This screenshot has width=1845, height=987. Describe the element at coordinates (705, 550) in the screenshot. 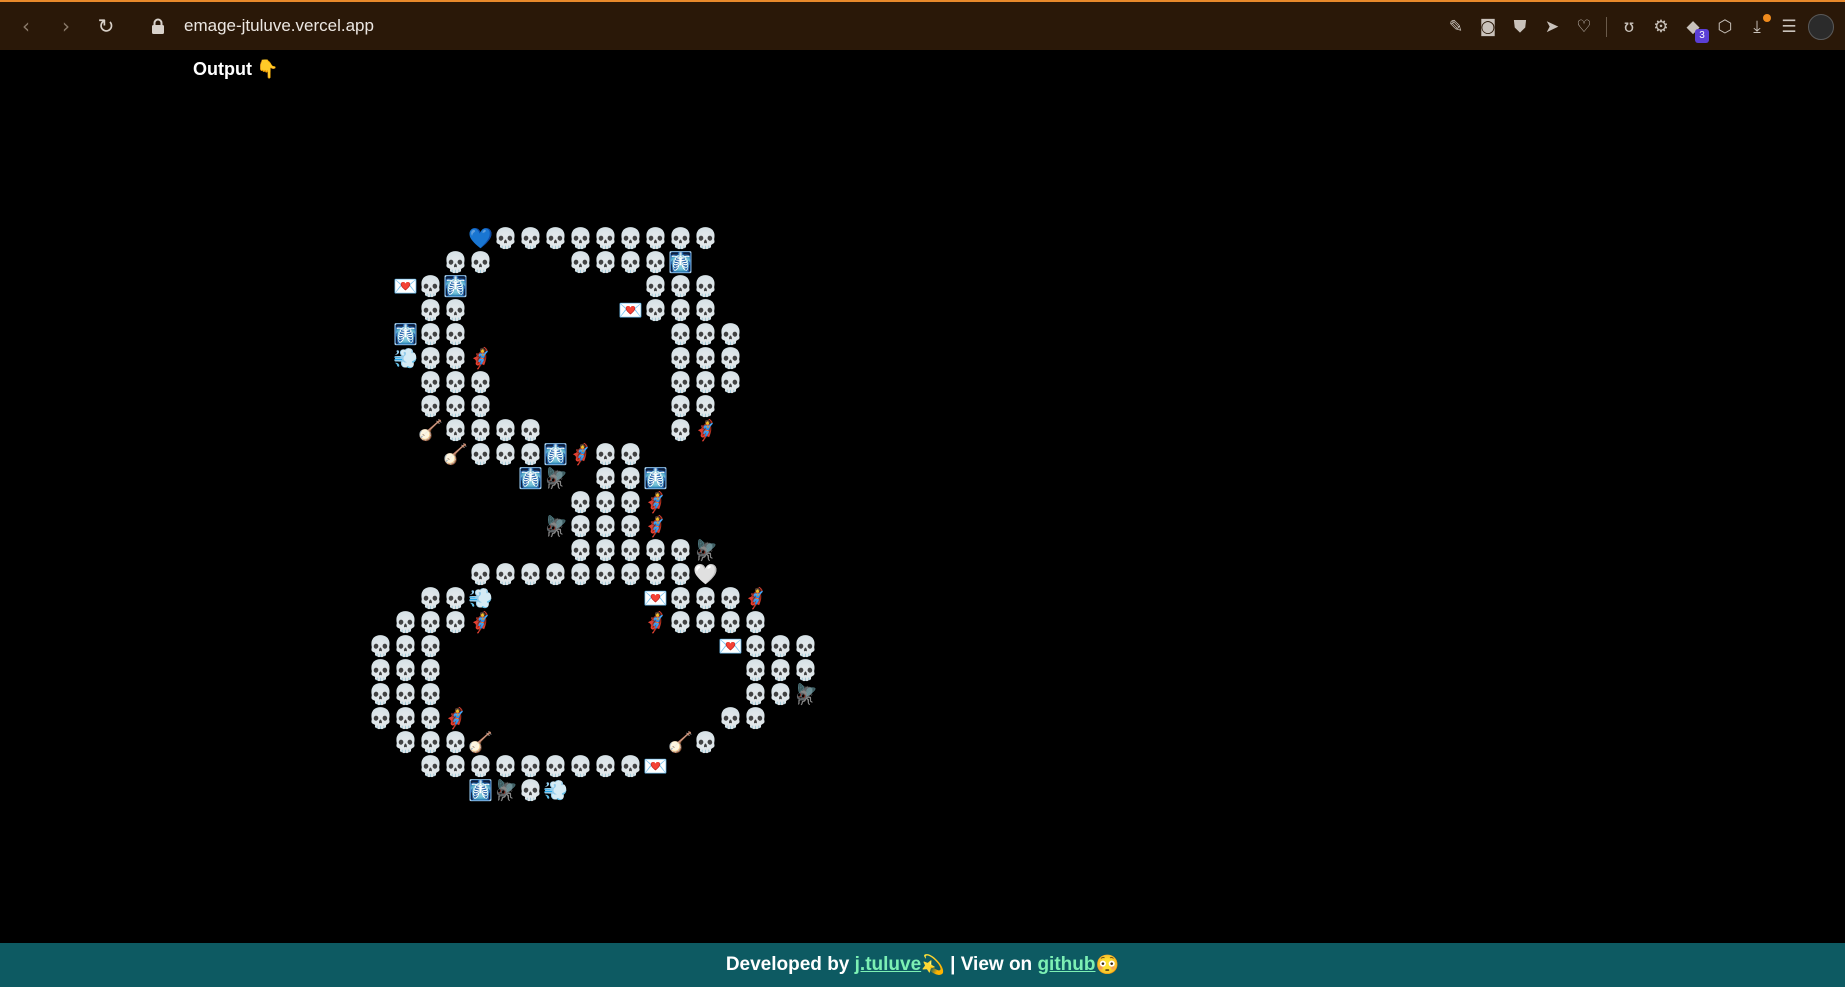

I see `mosaic-emoji-cell: 🪰` at that location.